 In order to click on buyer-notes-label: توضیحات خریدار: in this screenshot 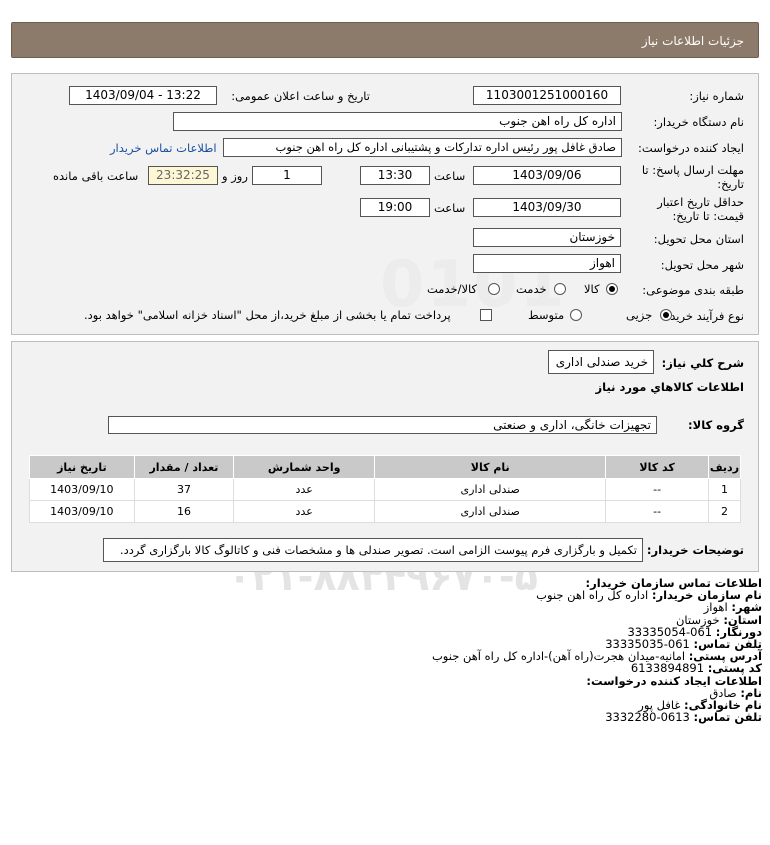, I will do `click(695, 550)`.